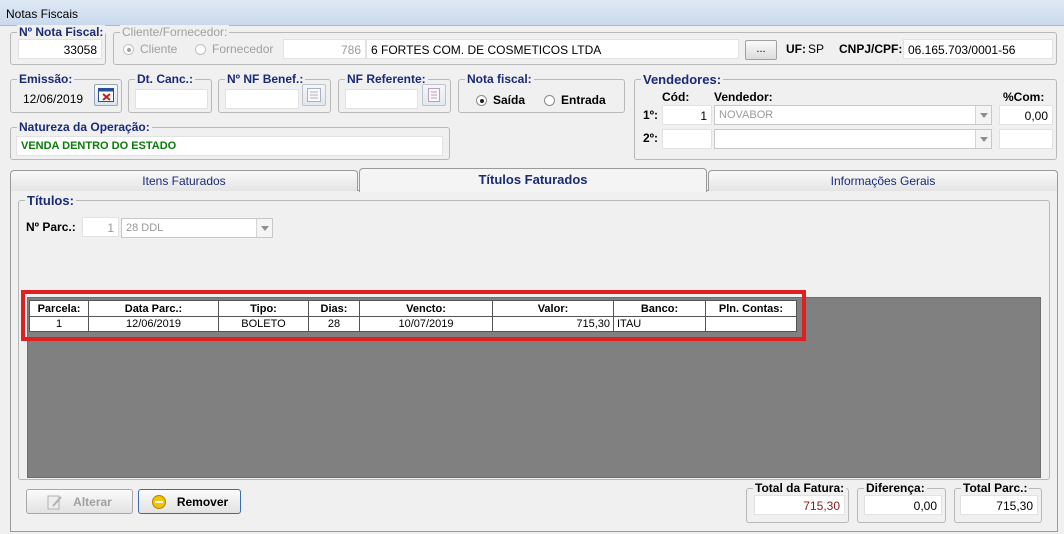 Image resolution: width=1064 pixels, height=534 pixels. I want to click on total-parc-label: Total Parc.:, so click(995, 488).